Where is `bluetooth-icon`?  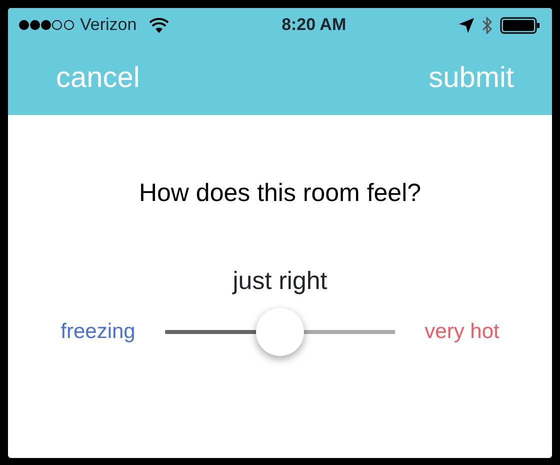 bluetooth-icon is located at coordinates (487, 25).